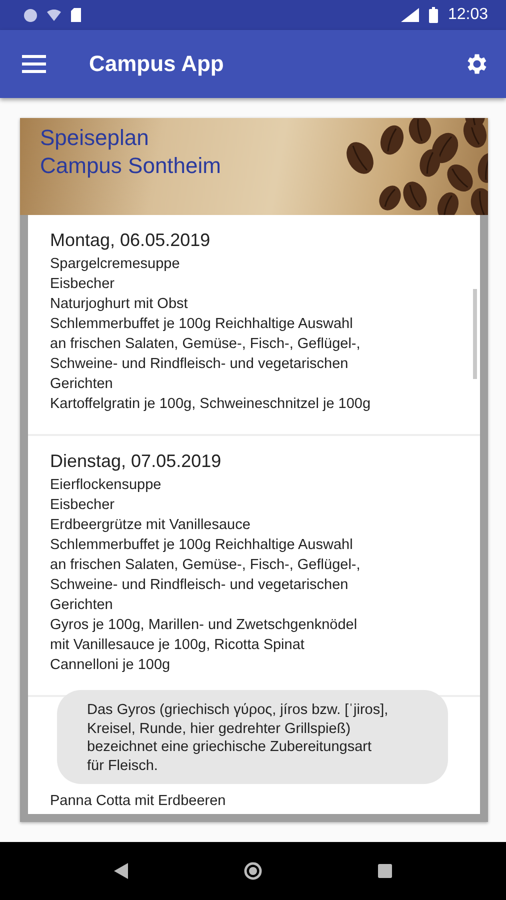  Describe the element at coordinates (468, 15) in the screenshot. I see `status-time: 12:03` at that location.